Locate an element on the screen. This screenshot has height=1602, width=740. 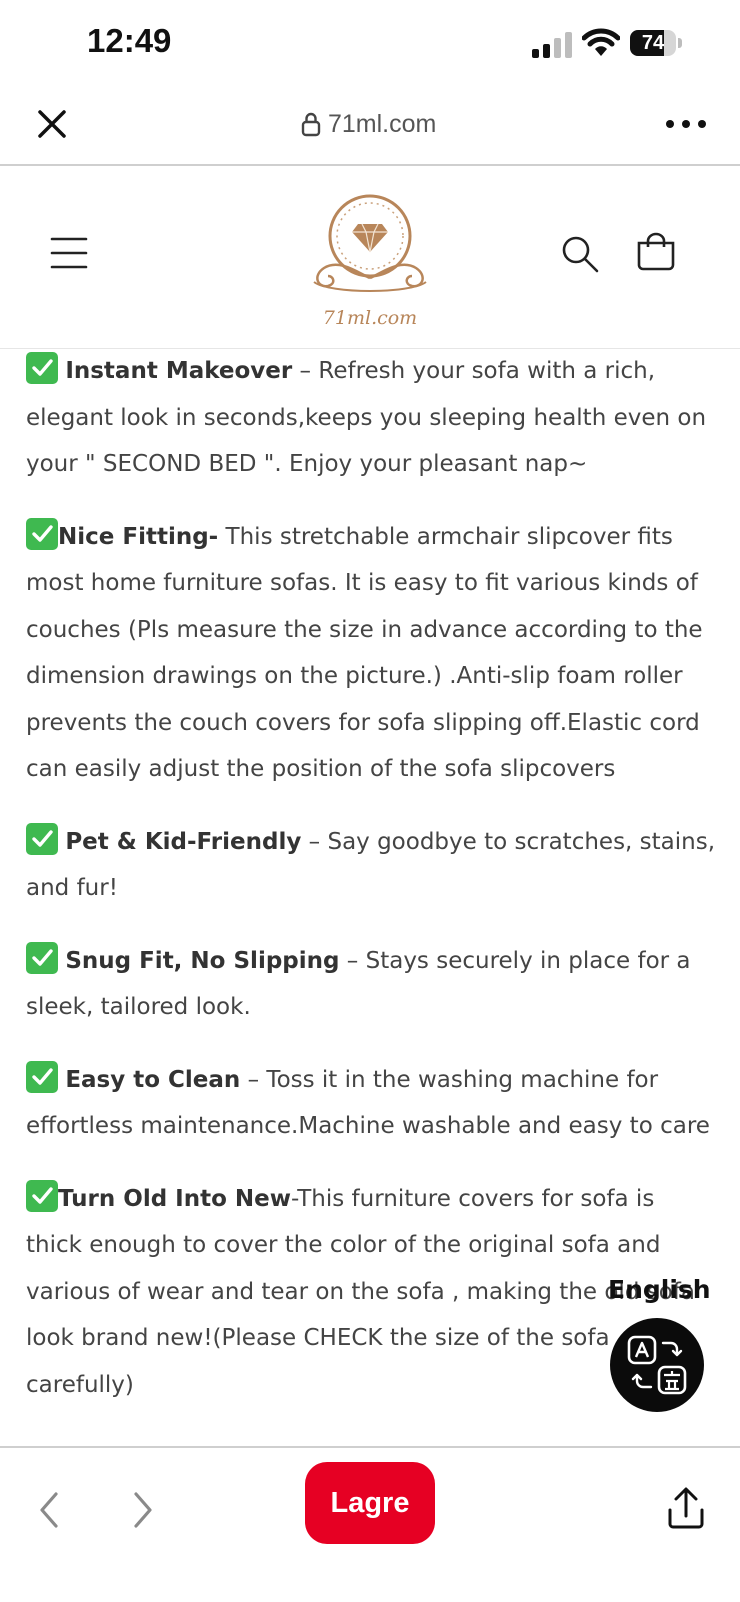
feature-title: Snug Fit, No Slipping is located at coordinates (202, 960).